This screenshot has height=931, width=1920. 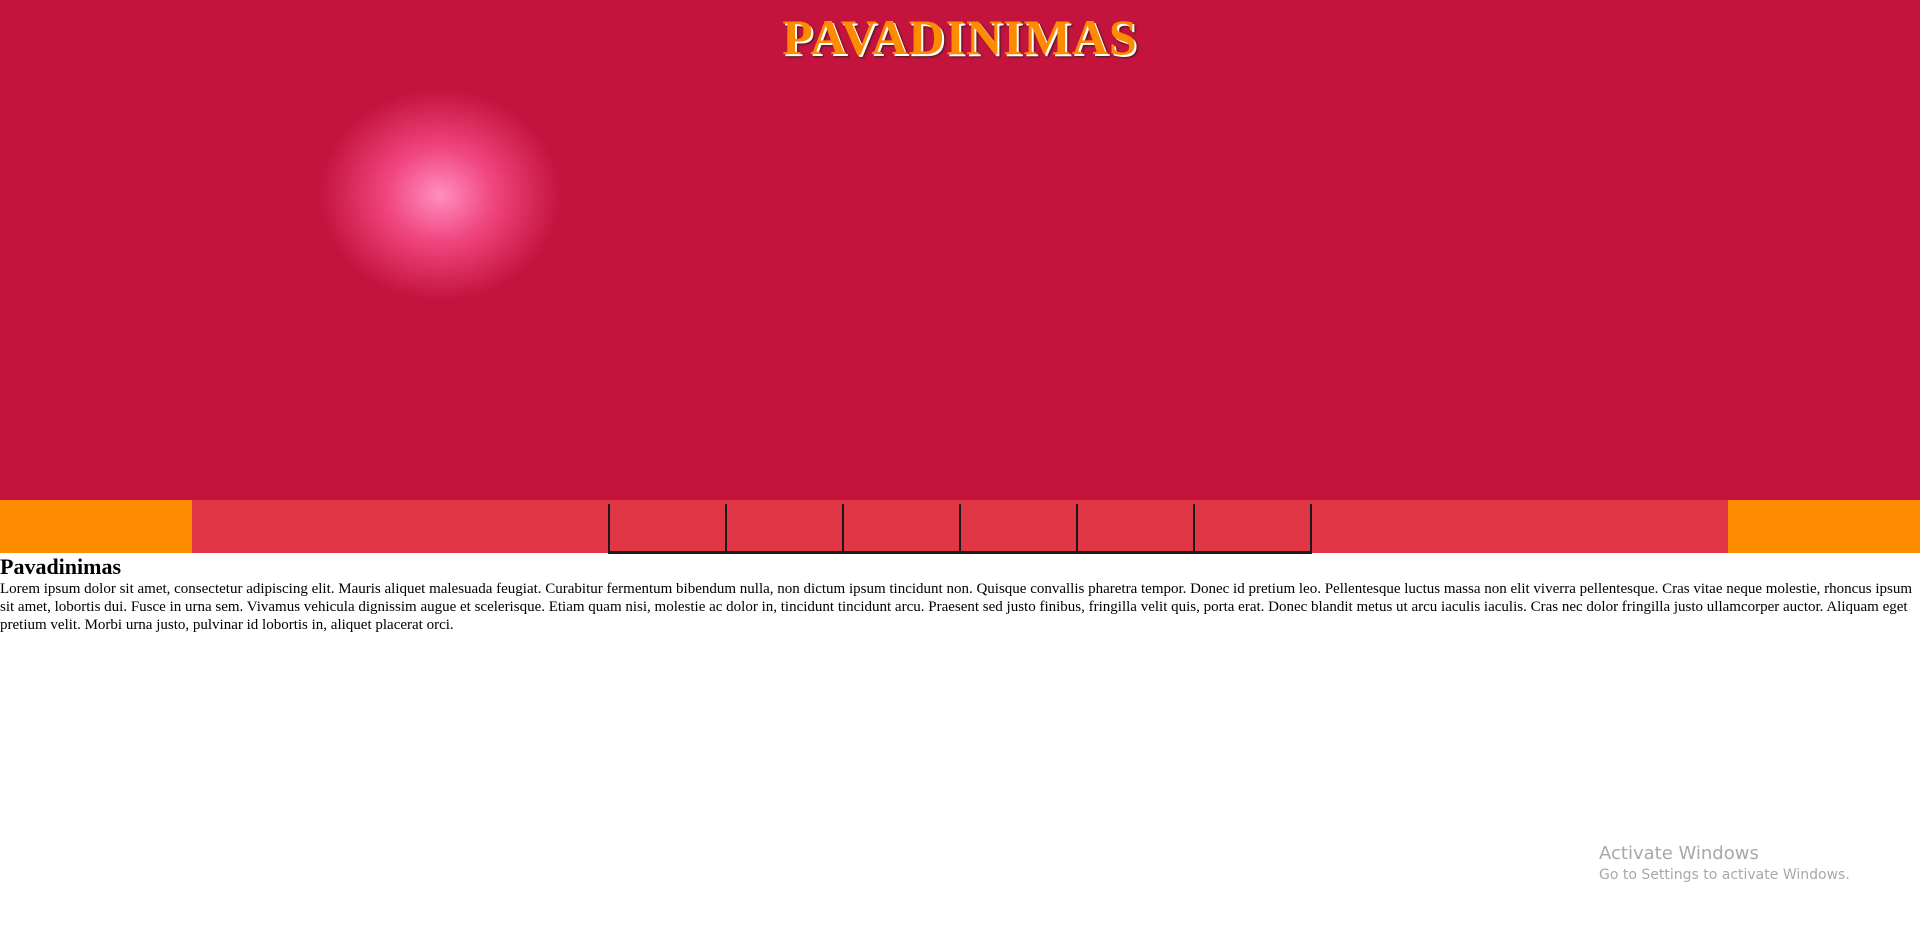 I want to click on navigation-menu, so click(x=960, y=527).